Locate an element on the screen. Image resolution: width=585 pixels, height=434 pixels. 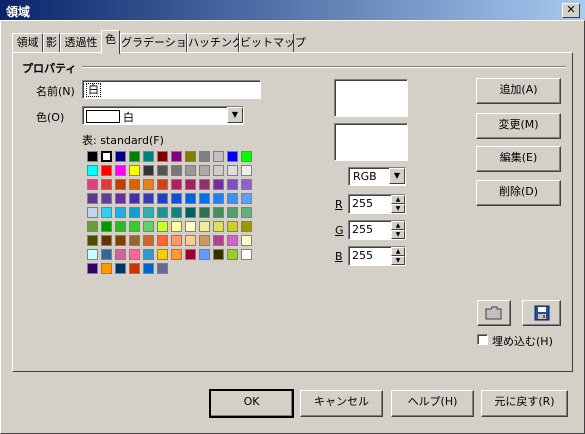
tab-bitmap: ビットマップ is located at coordinates (272, 43).